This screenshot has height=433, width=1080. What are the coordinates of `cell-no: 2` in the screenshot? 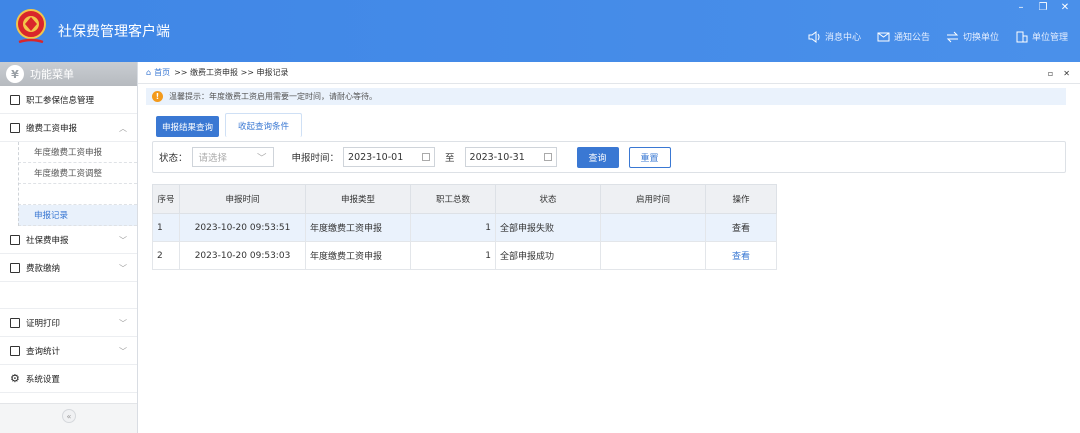 It's located at (166, 255).